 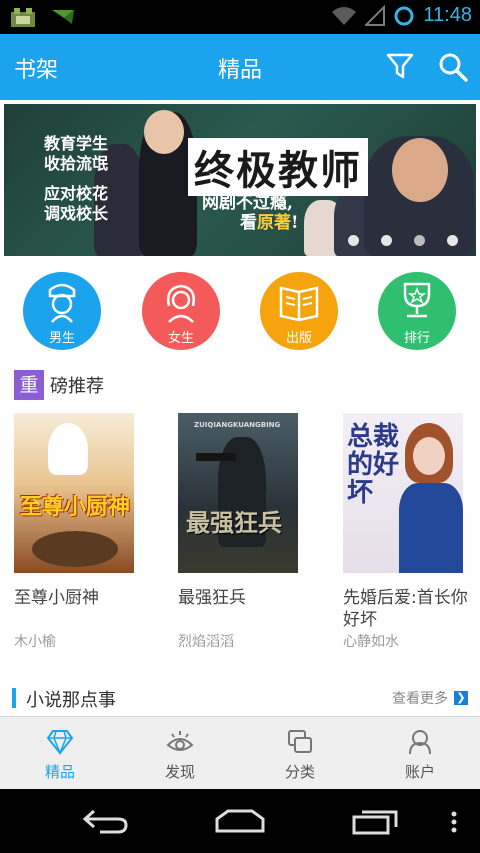 I want to click on category-published: 出版, so click(x=299, y=311).